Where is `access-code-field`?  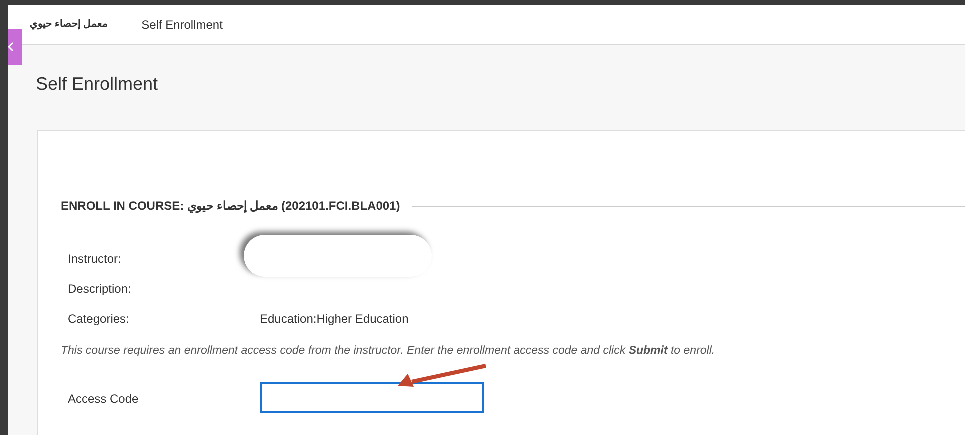 access-code-field is located at coordinates (372, 398).